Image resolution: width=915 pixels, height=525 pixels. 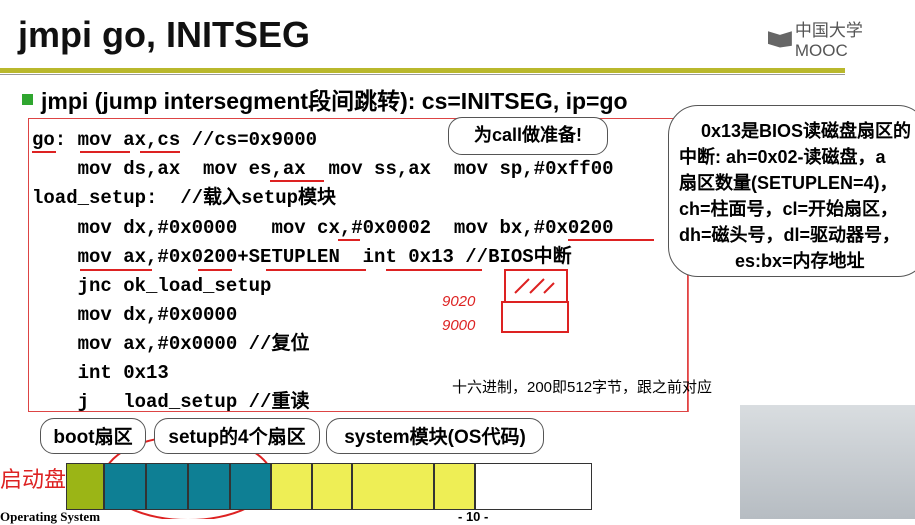 I want to click on empty-sector, so click(x=533, y=486).